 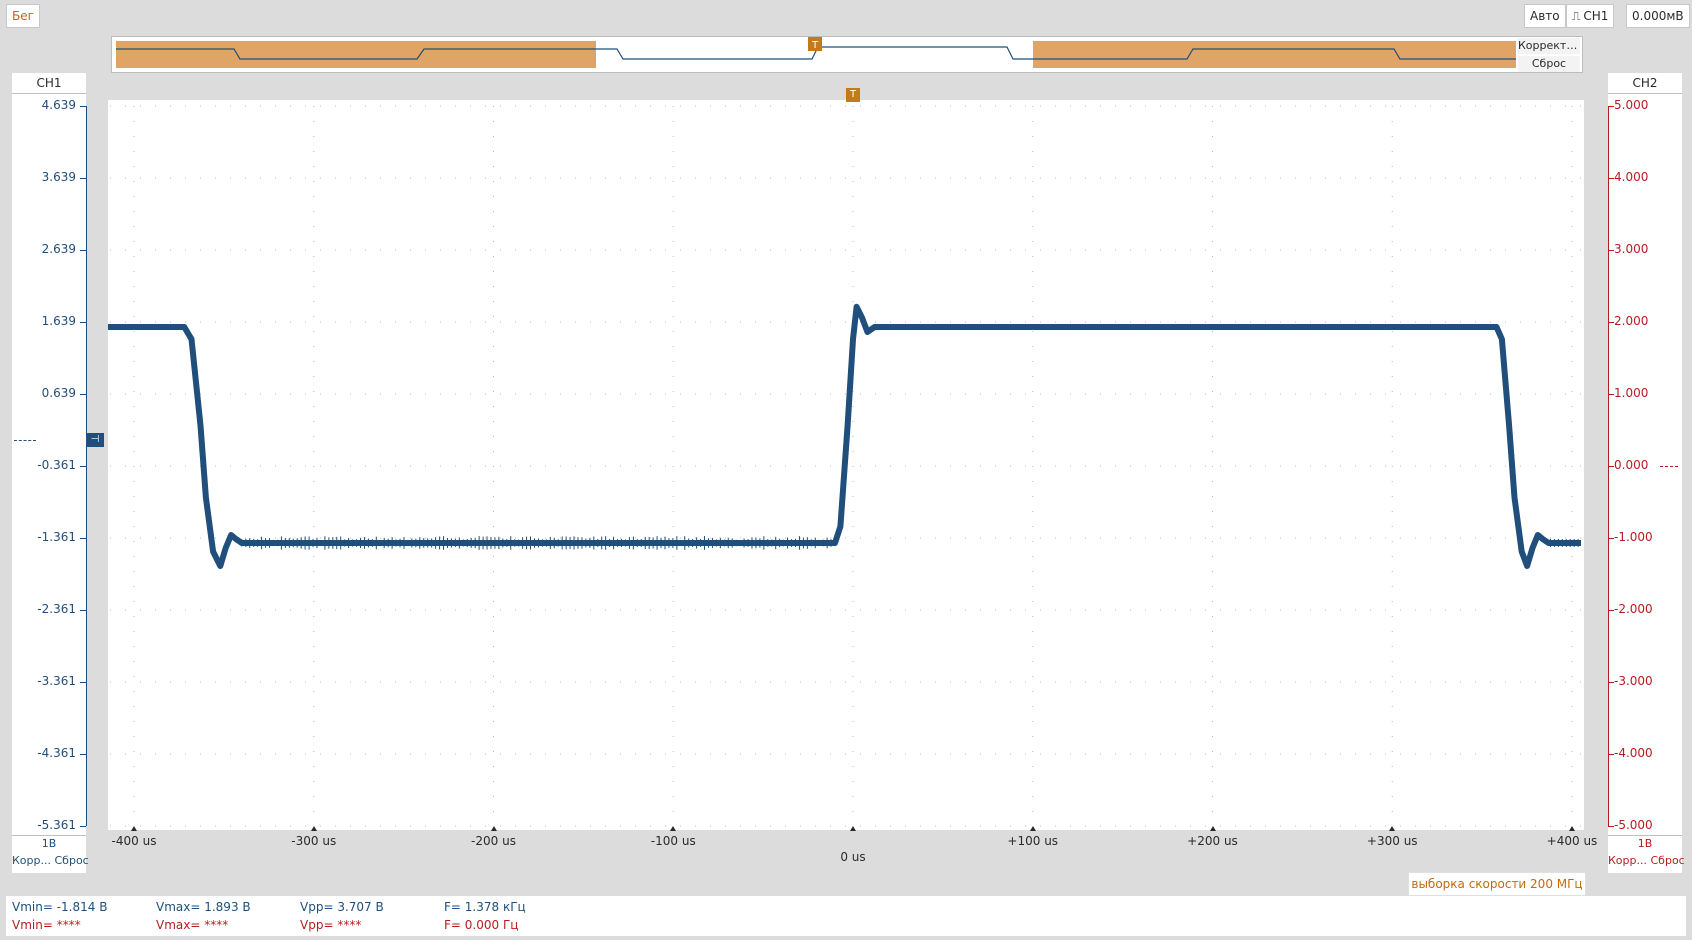 I want to click on time-tick-label: -400 us, so click(x=134, y=841).